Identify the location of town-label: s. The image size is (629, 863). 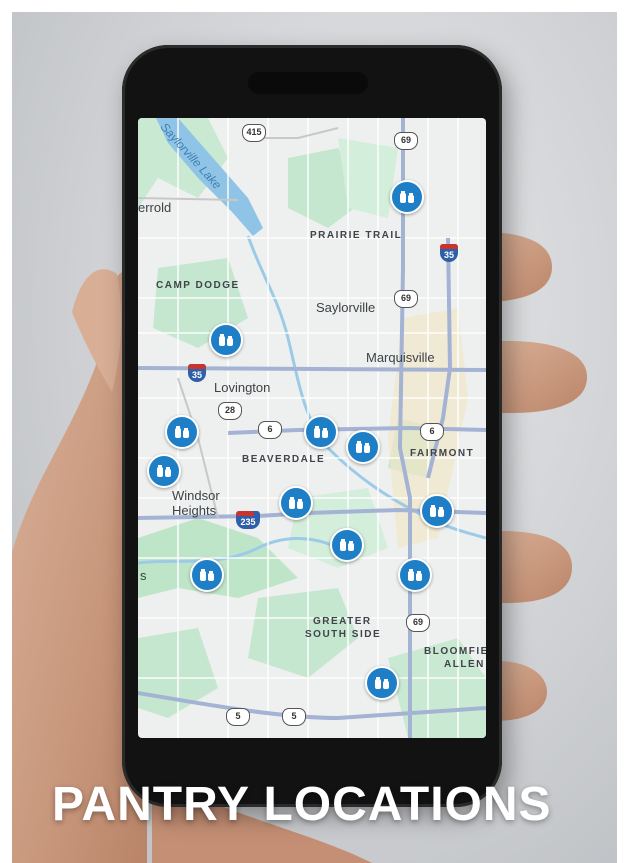
(143, 575).